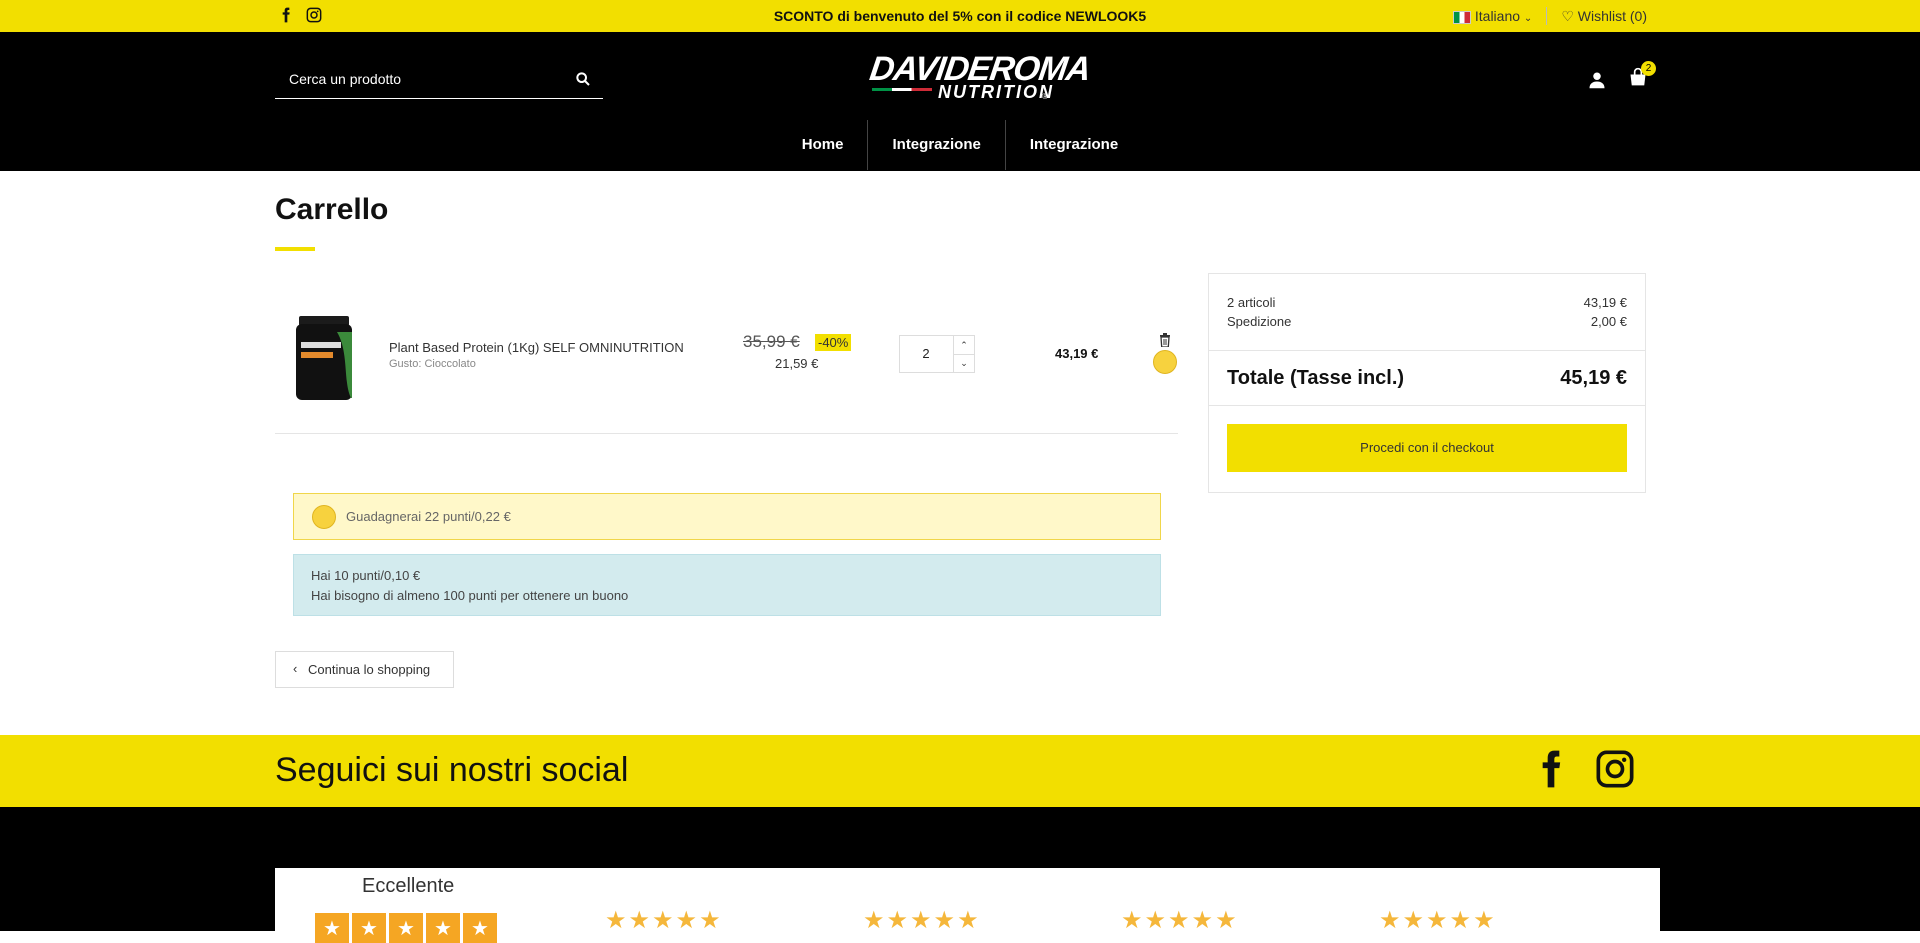  What do you see at coordinates (432, 364) in the screenshot?
I see `product-attribute: Gusto: Cioccolato` at bounding box center [432, 364].